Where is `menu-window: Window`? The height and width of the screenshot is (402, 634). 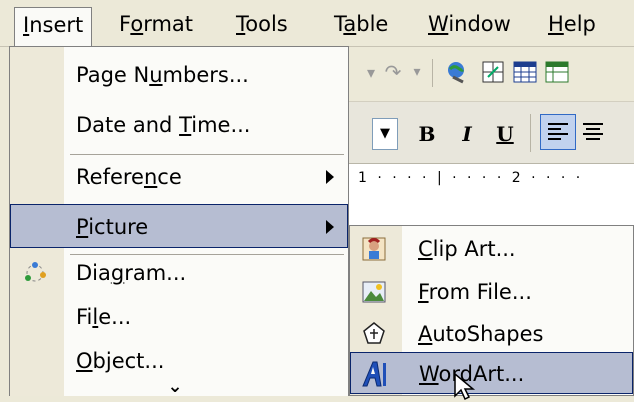 menu-window: Window is located at coordinates (469, 24).